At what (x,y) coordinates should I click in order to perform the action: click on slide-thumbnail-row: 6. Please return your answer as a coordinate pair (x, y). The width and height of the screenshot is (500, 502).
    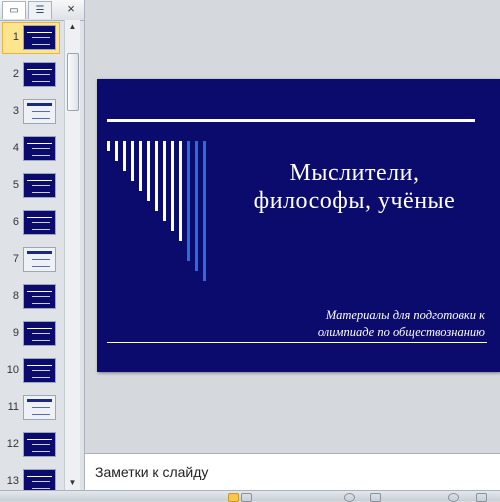
    Looking at the image, I should click on (32, 223).